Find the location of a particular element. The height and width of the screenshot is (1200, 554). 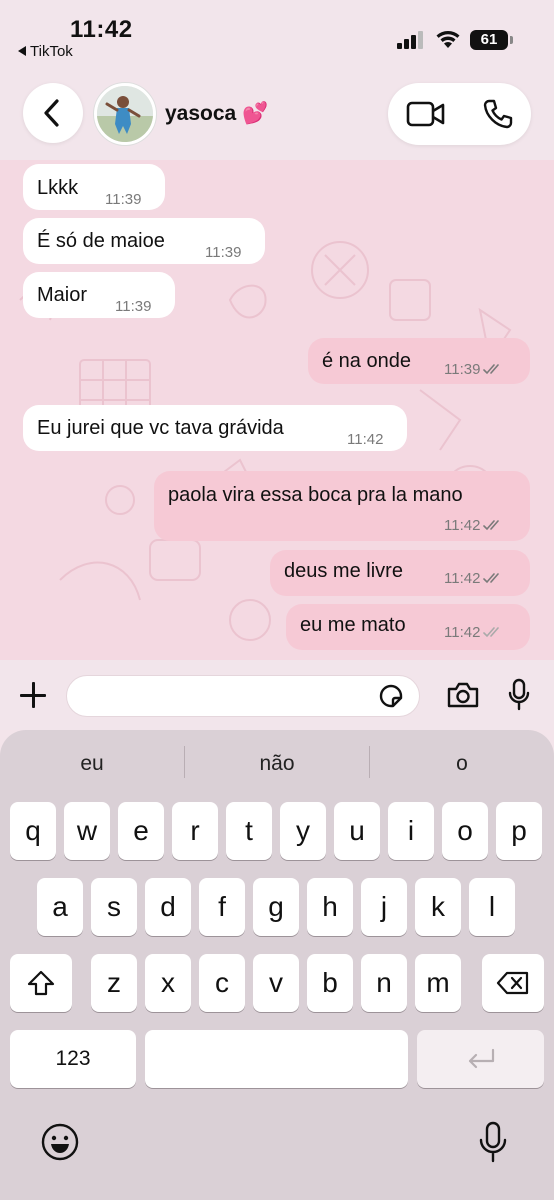

key-b: b is located at coordinates (330, 983).